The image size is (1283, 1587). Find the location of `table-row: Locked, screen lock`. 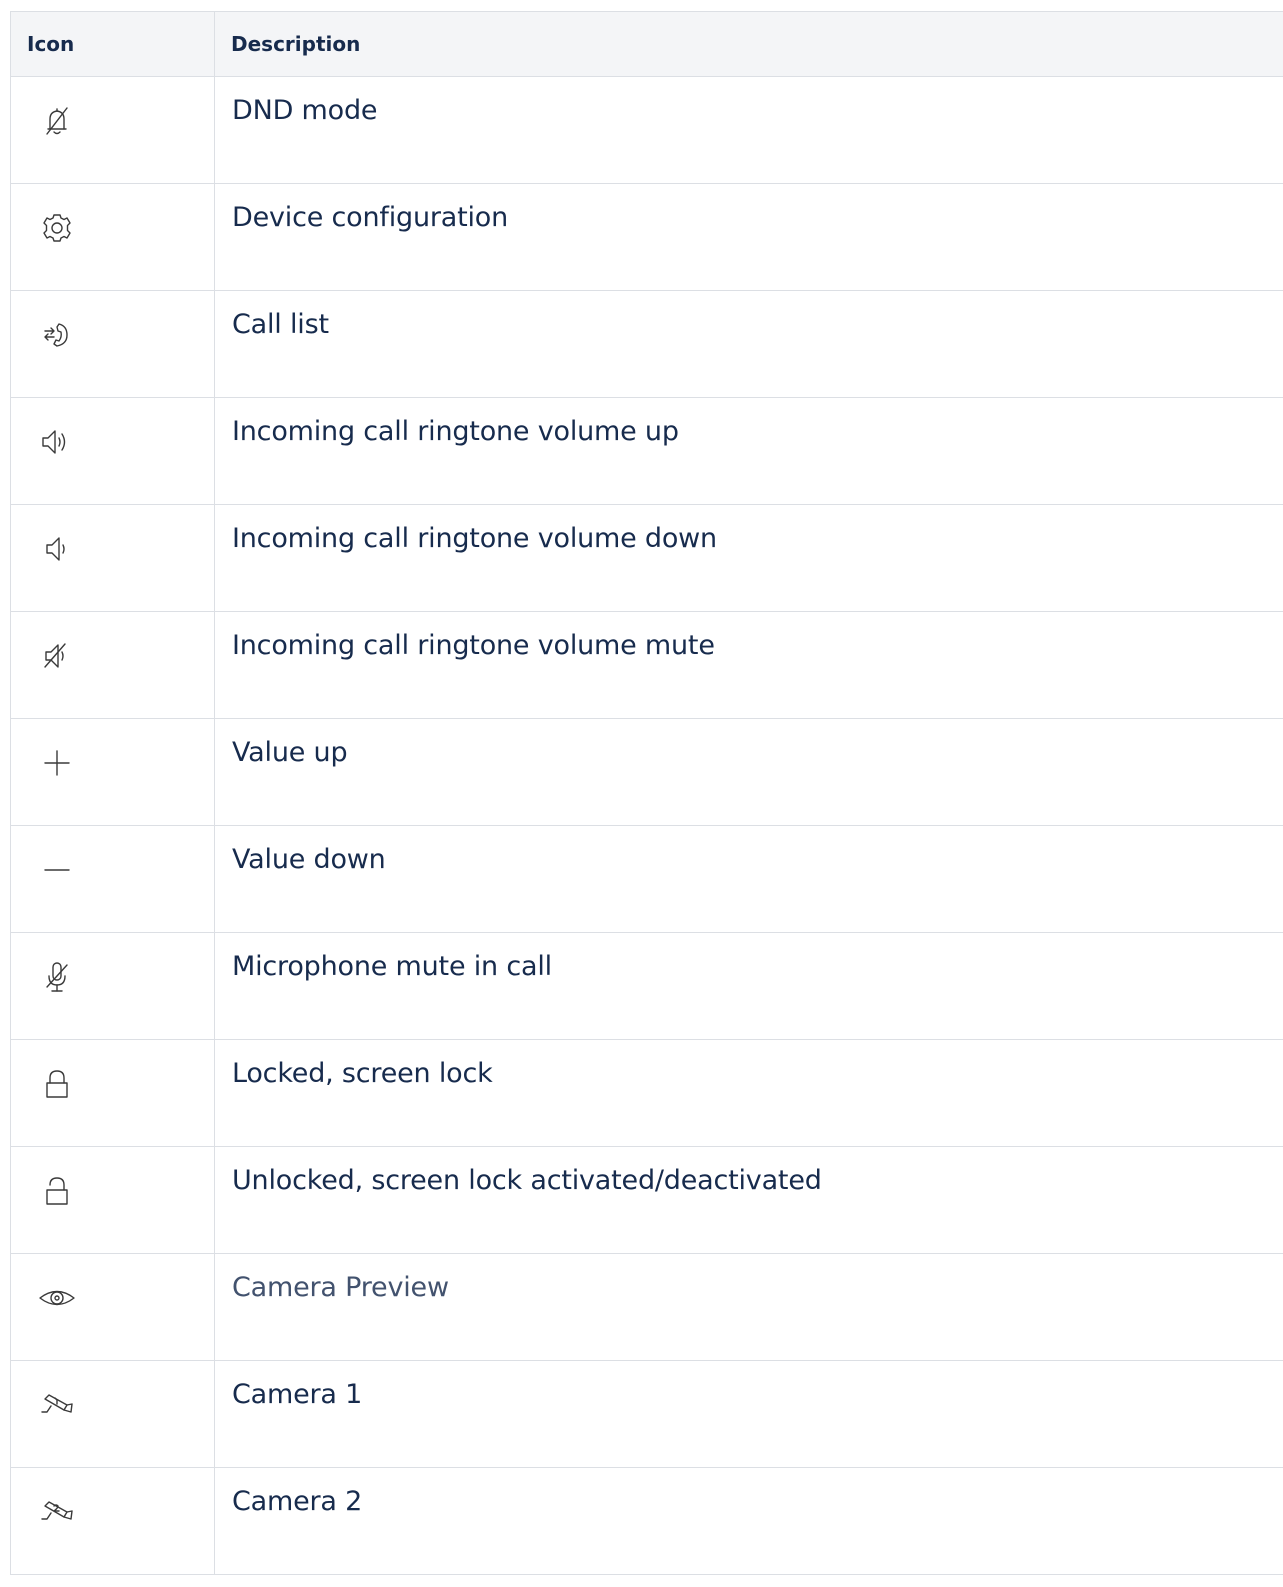

table-row: Locked, screen lock is located at coordinates (646, 1093).